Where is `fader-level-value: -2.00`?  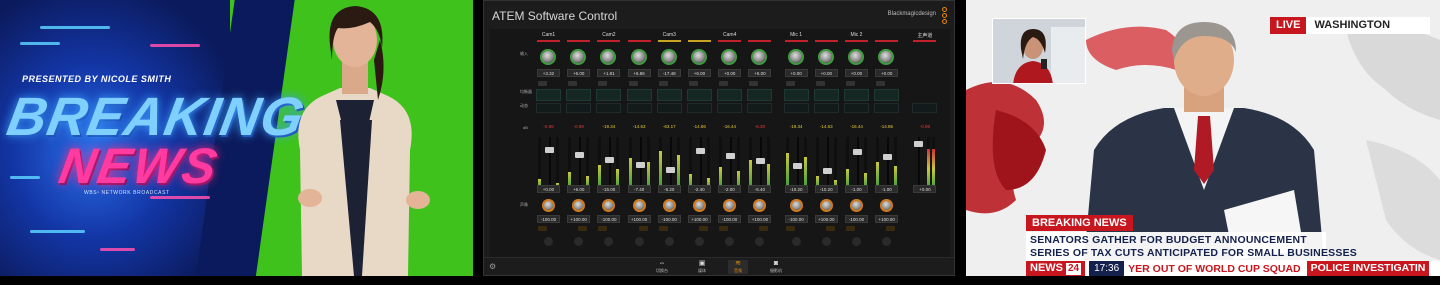 fader-level-value: -2.00 is located at coordinates (730, 189).